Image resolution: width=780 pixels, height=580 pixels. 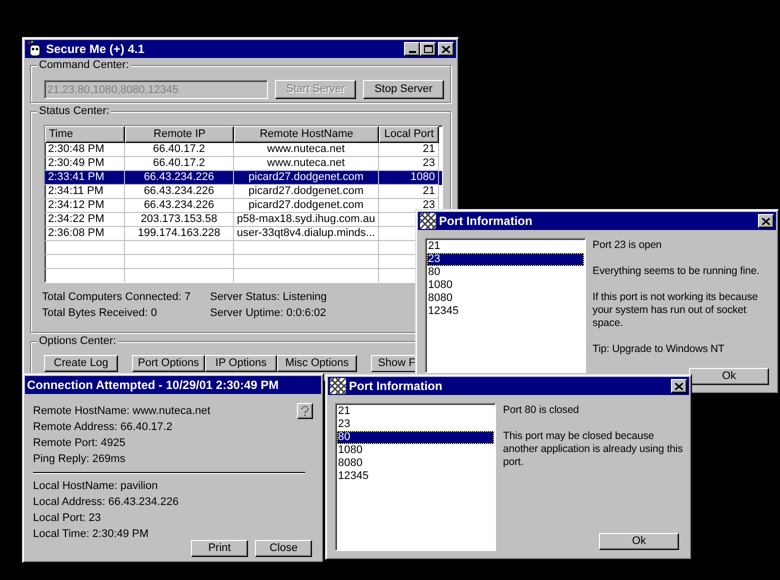 What do you see at coordinates (117, 297) in the screenshot?
I see `status-text: Total Computers Connected: 7` at bounding box center [117, 297].